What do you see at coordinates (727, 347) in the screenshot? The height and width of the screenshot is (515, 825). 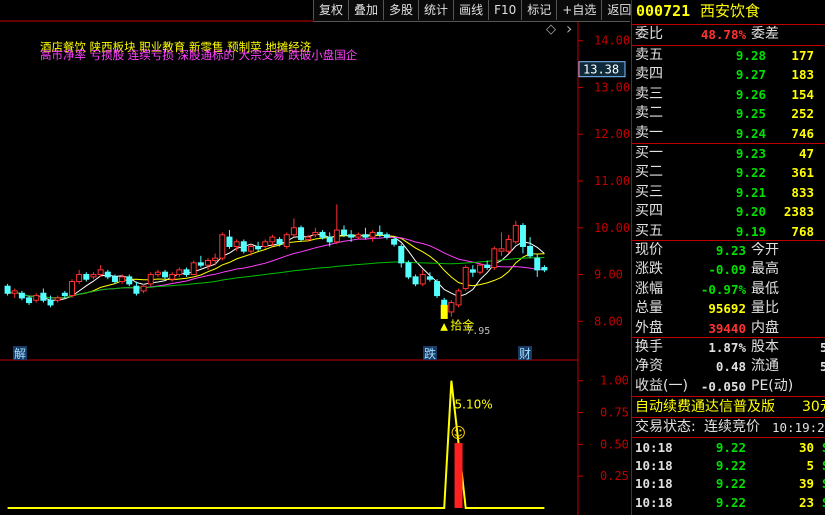 I see `fundamental-value: 1.87%` at bounding box center [727, 347].